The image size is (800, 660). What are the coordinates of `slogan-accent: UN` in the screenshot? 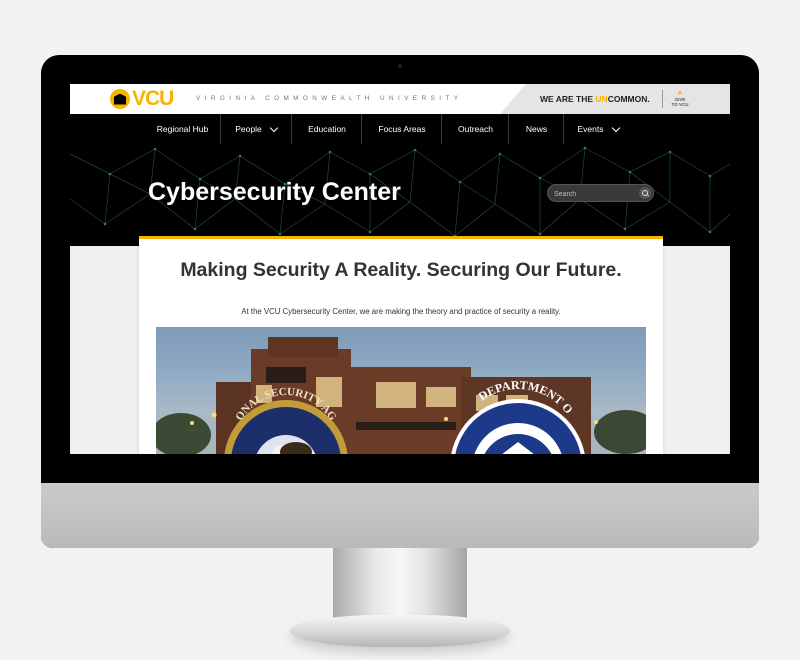 It's located at (601, 99).